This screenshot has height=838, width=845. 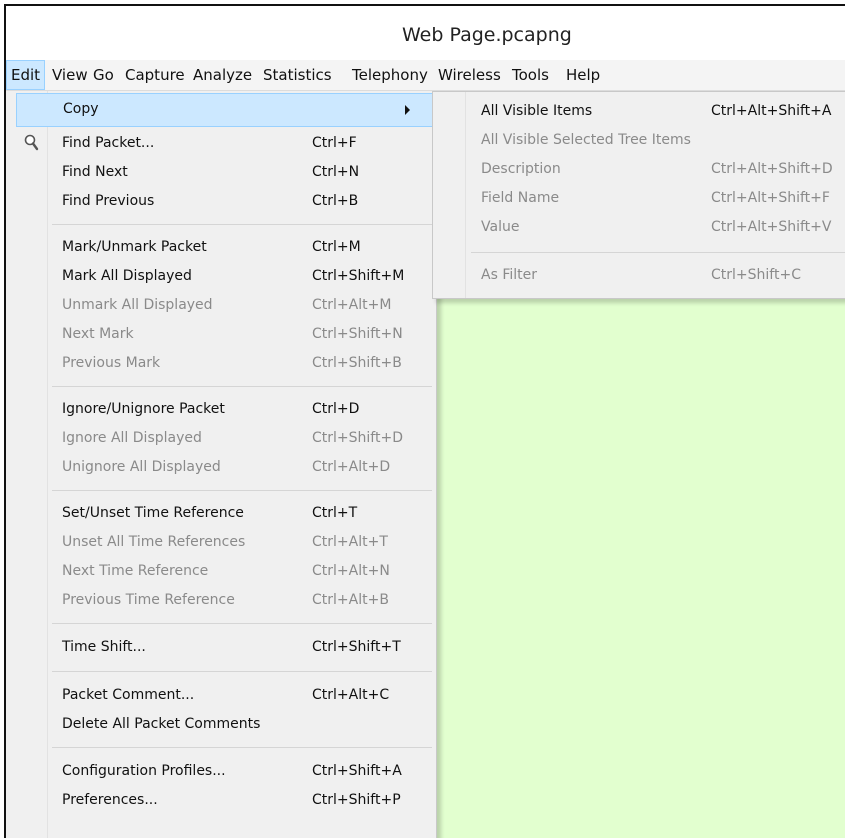 What do you see at coordinates (95, 172) in the screenshot?
I see `menu-item-label: Find Next` at bounding box center [95, 172].